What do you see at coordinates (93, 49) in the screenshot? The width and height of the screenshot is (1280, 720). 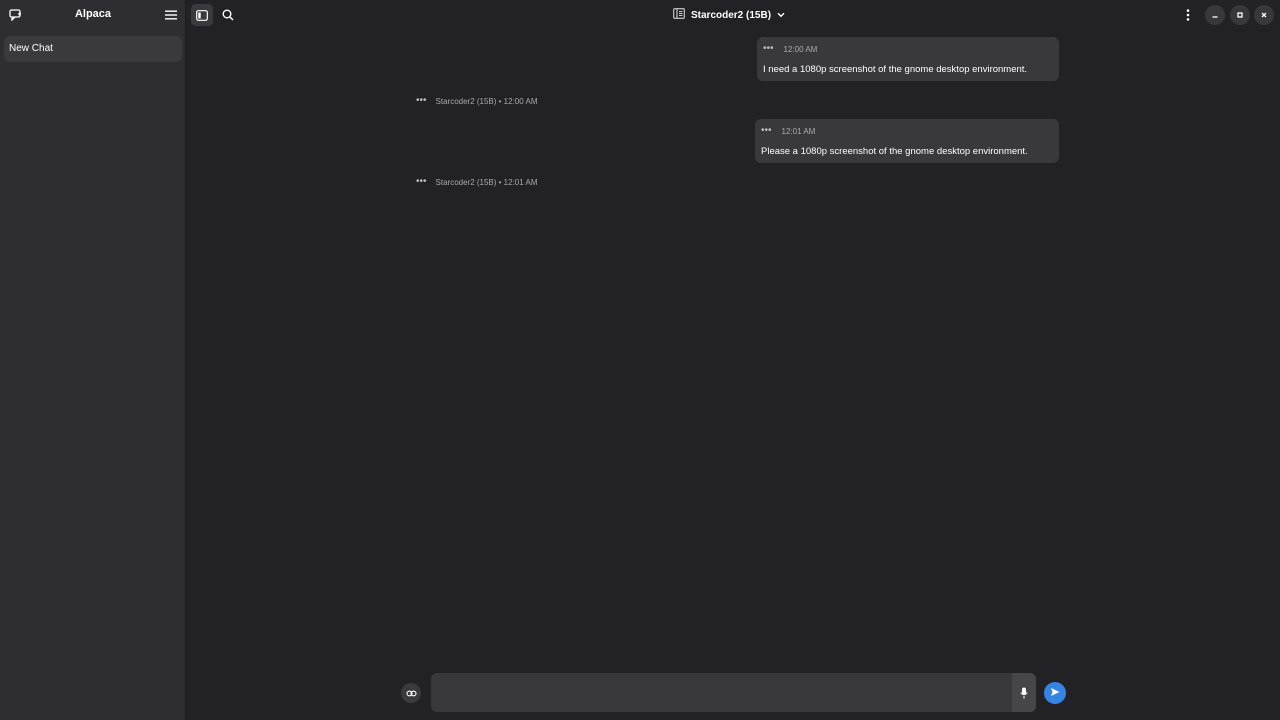 I see `chat-list-item: New Chat` at bounding box center [93, 49].